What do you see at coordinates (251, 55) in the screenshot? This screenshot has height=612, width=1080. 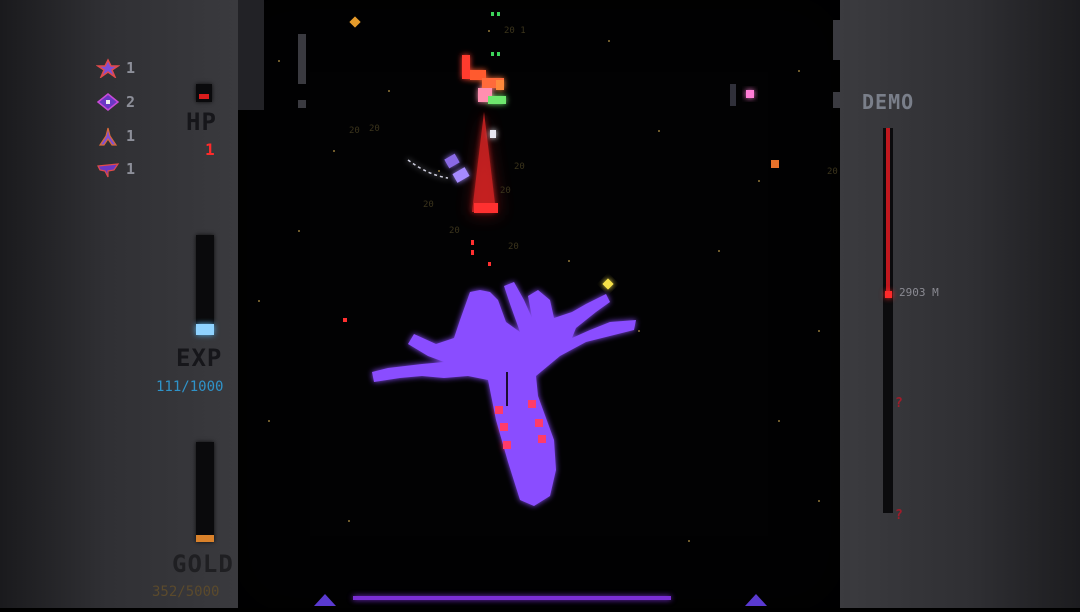 I see `barrier-wall` at bounding box center [251, 55].